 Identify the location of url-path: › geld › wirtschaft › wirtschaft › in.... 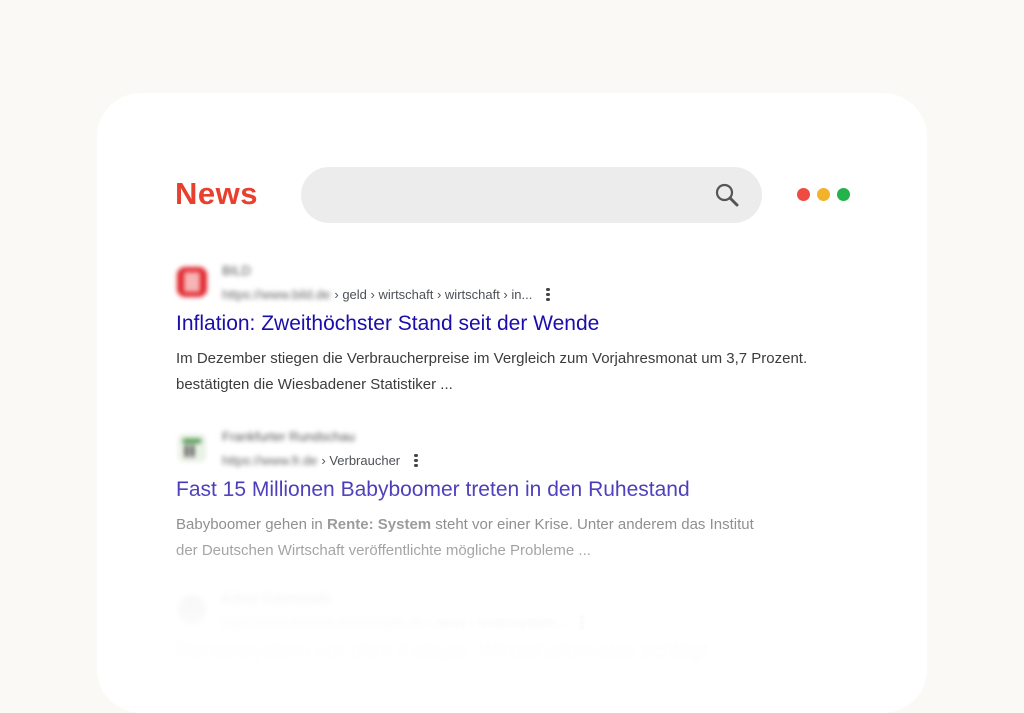
(433, 294).